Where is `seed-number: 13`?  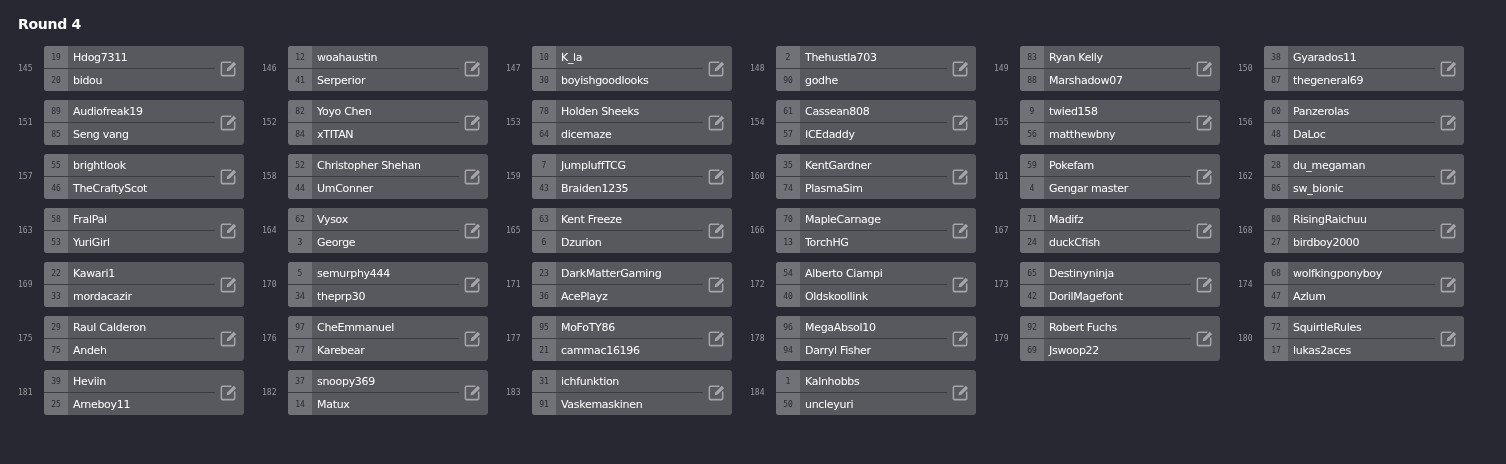 seed-number: 13 is located at coordinates (788, 242).